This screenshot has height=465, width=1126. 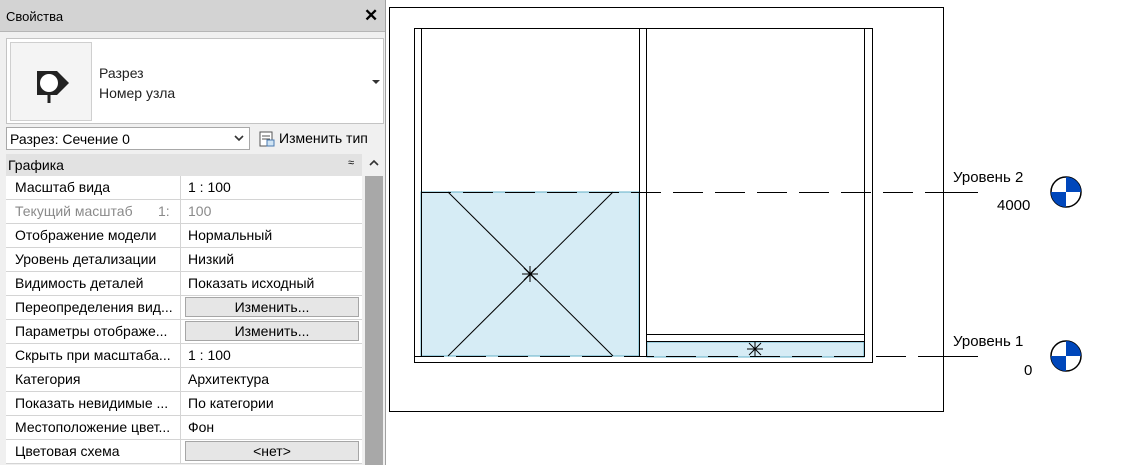 I want to click on instance-filter-select: Разрез: Сечение 0, so click(x=128, y=138).